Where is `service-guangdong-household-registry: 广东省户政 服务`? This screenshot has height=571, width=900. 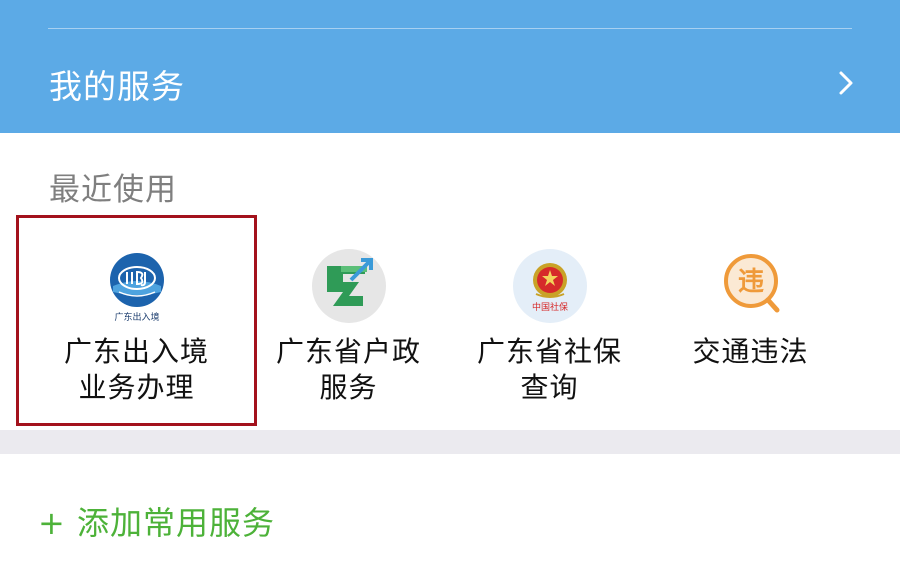
service-guangdong-household-registry: 广东省户政 服务 is located at coordinates (348, 323).